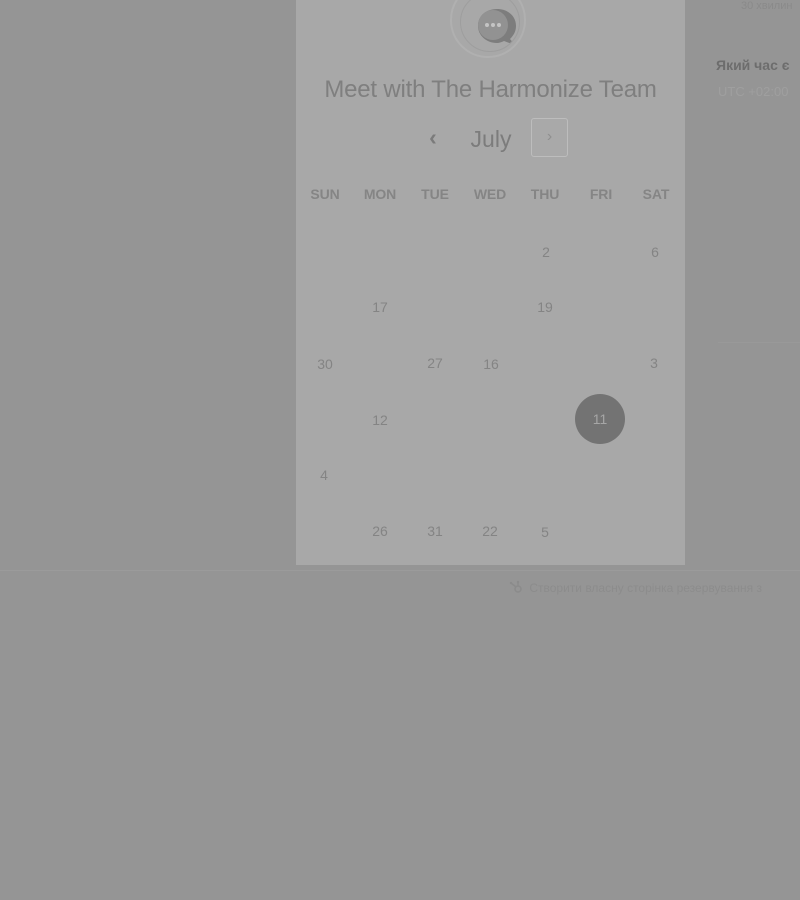 Image resolution: width=800 pixels, height=900 pixels. I want to click on calendar-day: 31, so click(435, 531).